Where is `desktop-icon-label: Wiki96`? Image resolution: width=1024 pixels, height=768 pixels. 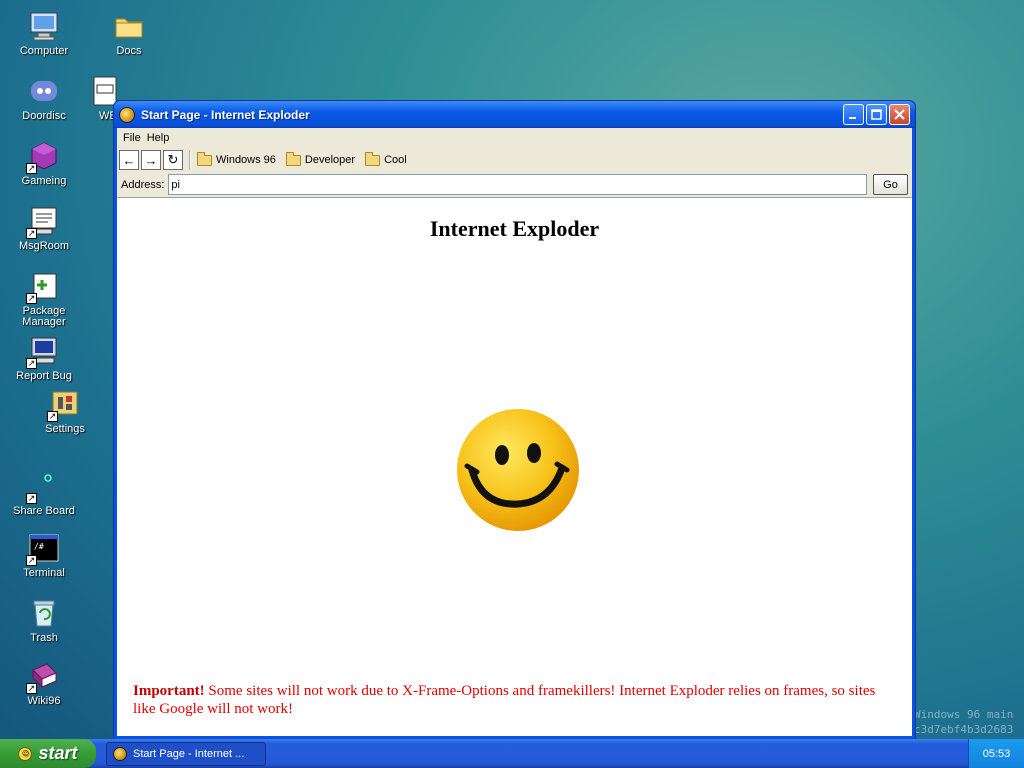 desktop-icon-label: Wiki96 is located at coordinates (44, 701).